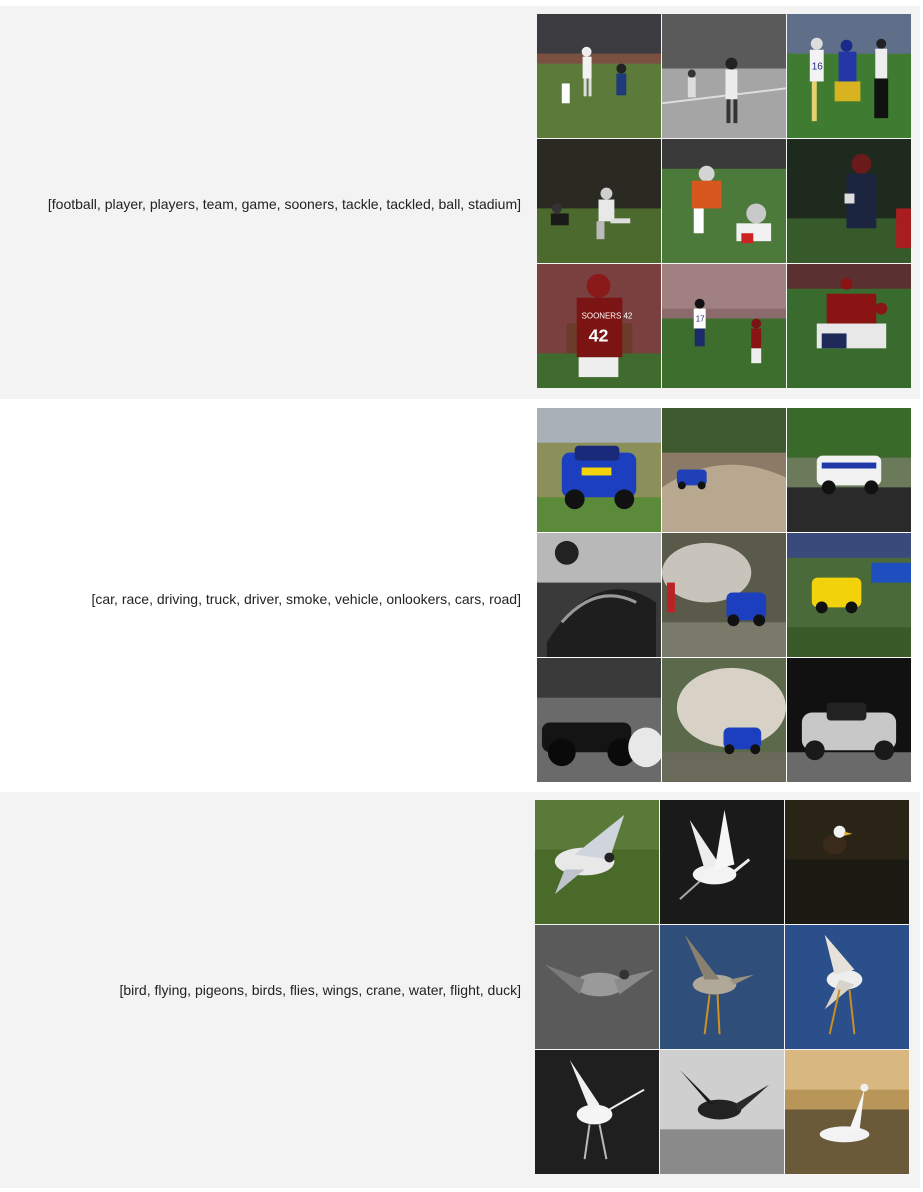  What do you see at coordinates (607, 316) in the screenshot?
I see `jersey-text: SOONERS 42` at bounding box center [607, 316].